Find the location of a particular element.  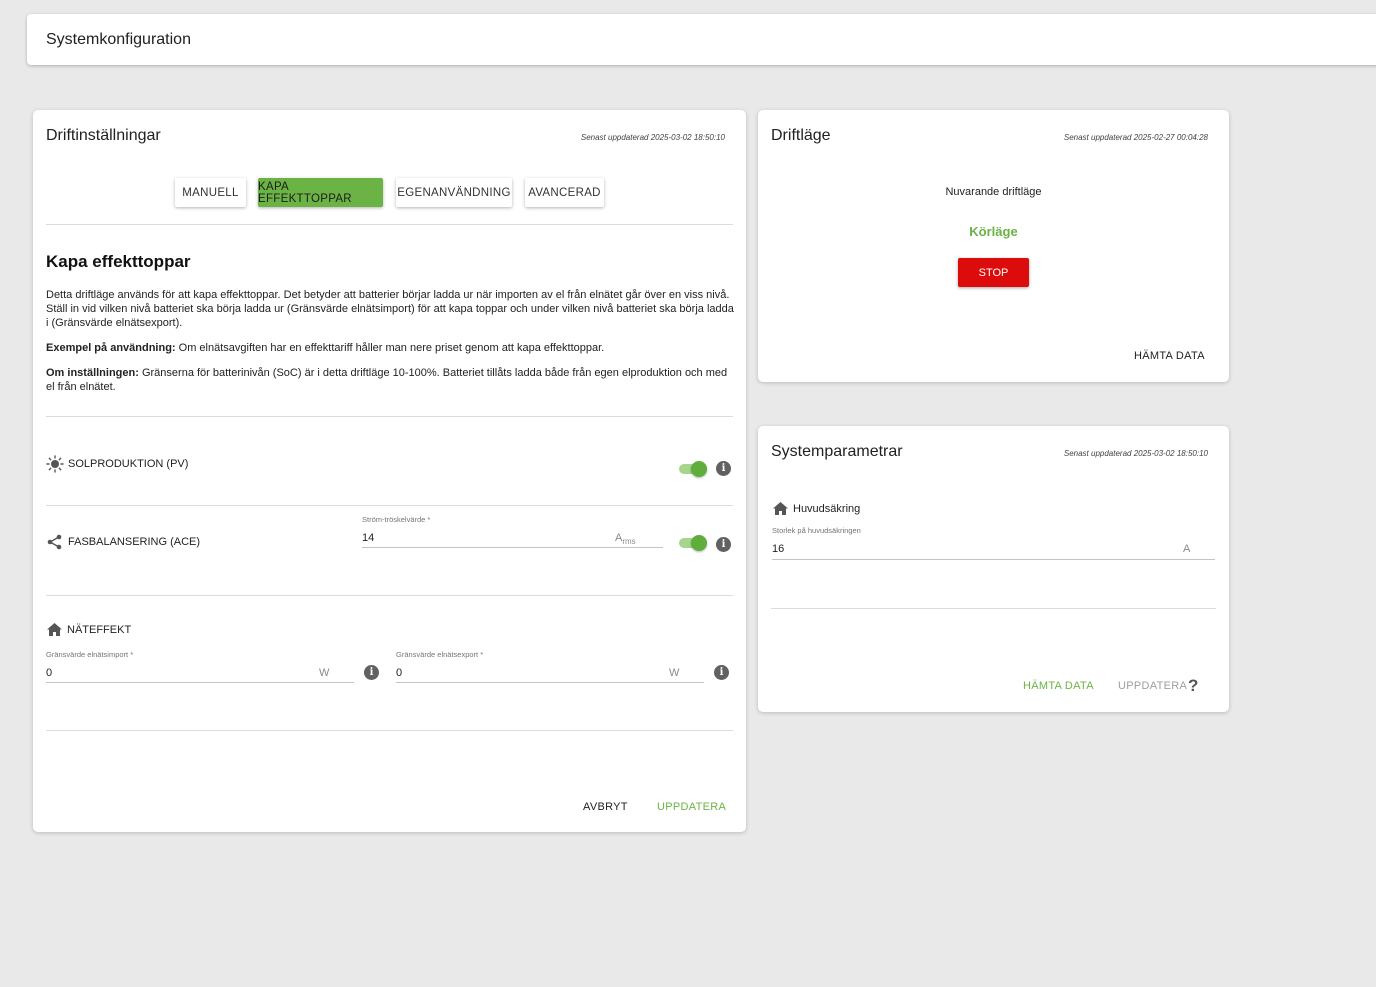

system-params-last-updated: Senast uppdaterad 2025-03-02 18:50:10 is located at coordinates (1135, 453).